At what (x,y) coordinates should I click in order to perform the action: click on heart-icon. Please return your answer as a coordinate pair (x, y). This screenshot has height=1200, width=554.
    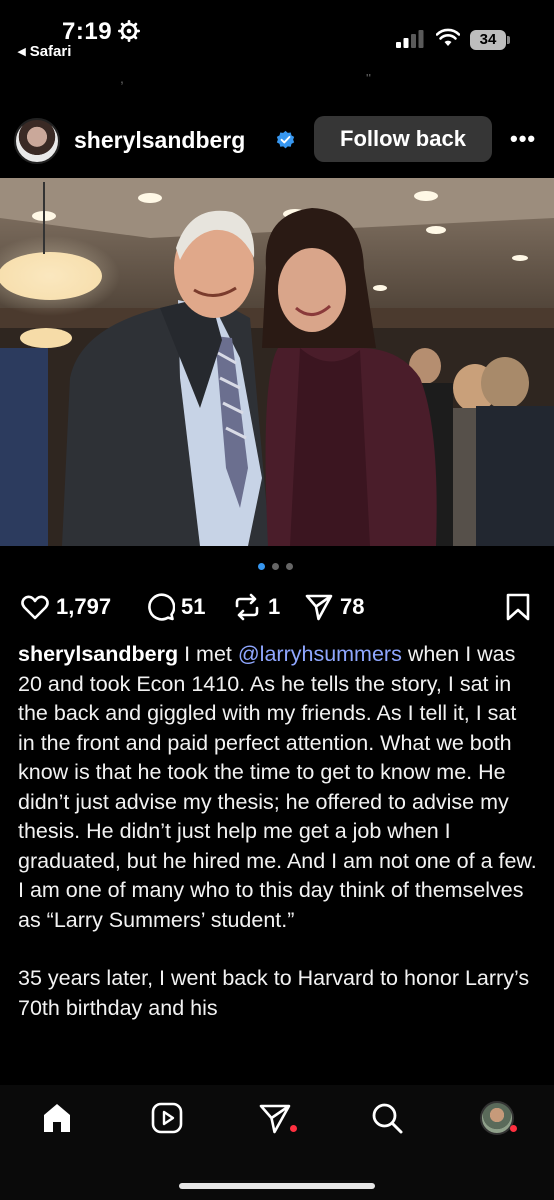
    Looking at the image, I should click on (35, 607).